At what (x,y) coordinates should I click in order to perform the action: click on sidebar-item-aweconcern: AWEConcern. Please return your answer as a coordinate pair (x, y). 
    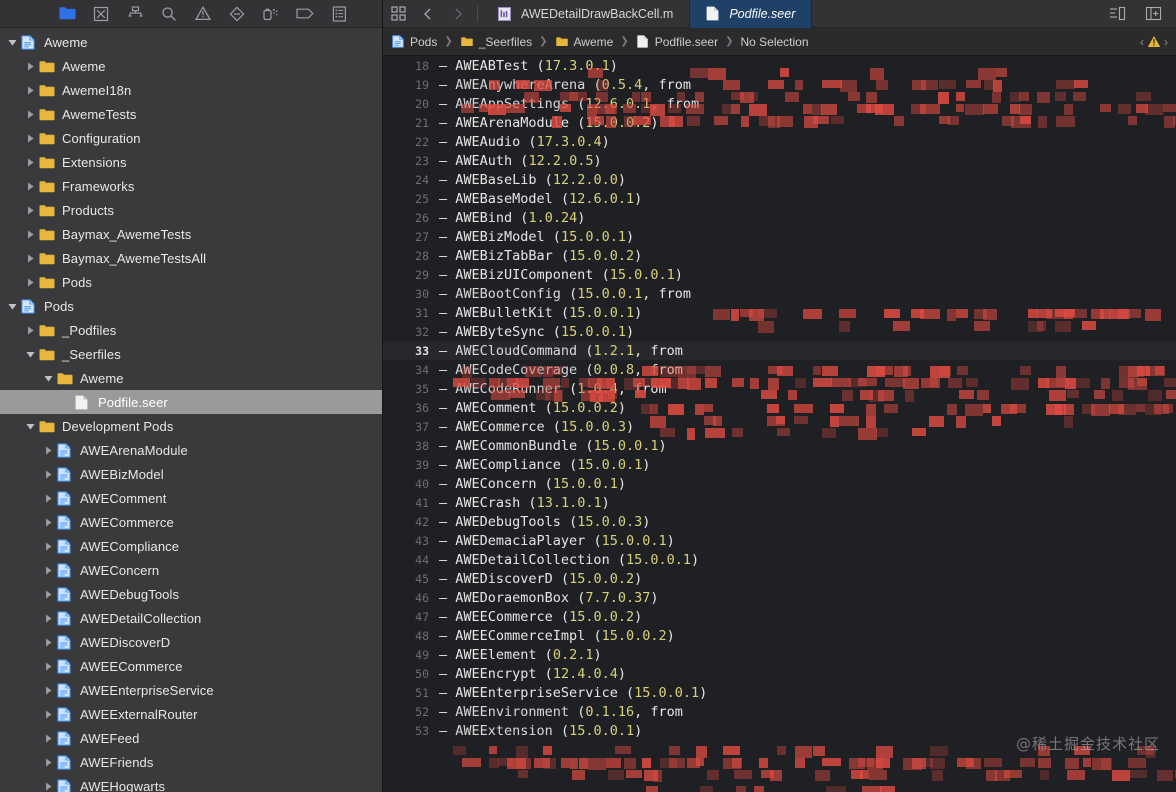
    Looking at the image, I should click on (191, 570).